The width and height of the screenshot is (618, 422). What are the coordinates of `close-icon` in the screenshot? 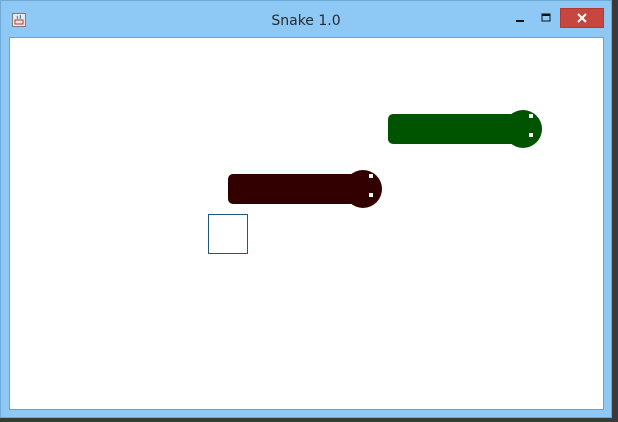 It's located at (582, 18).